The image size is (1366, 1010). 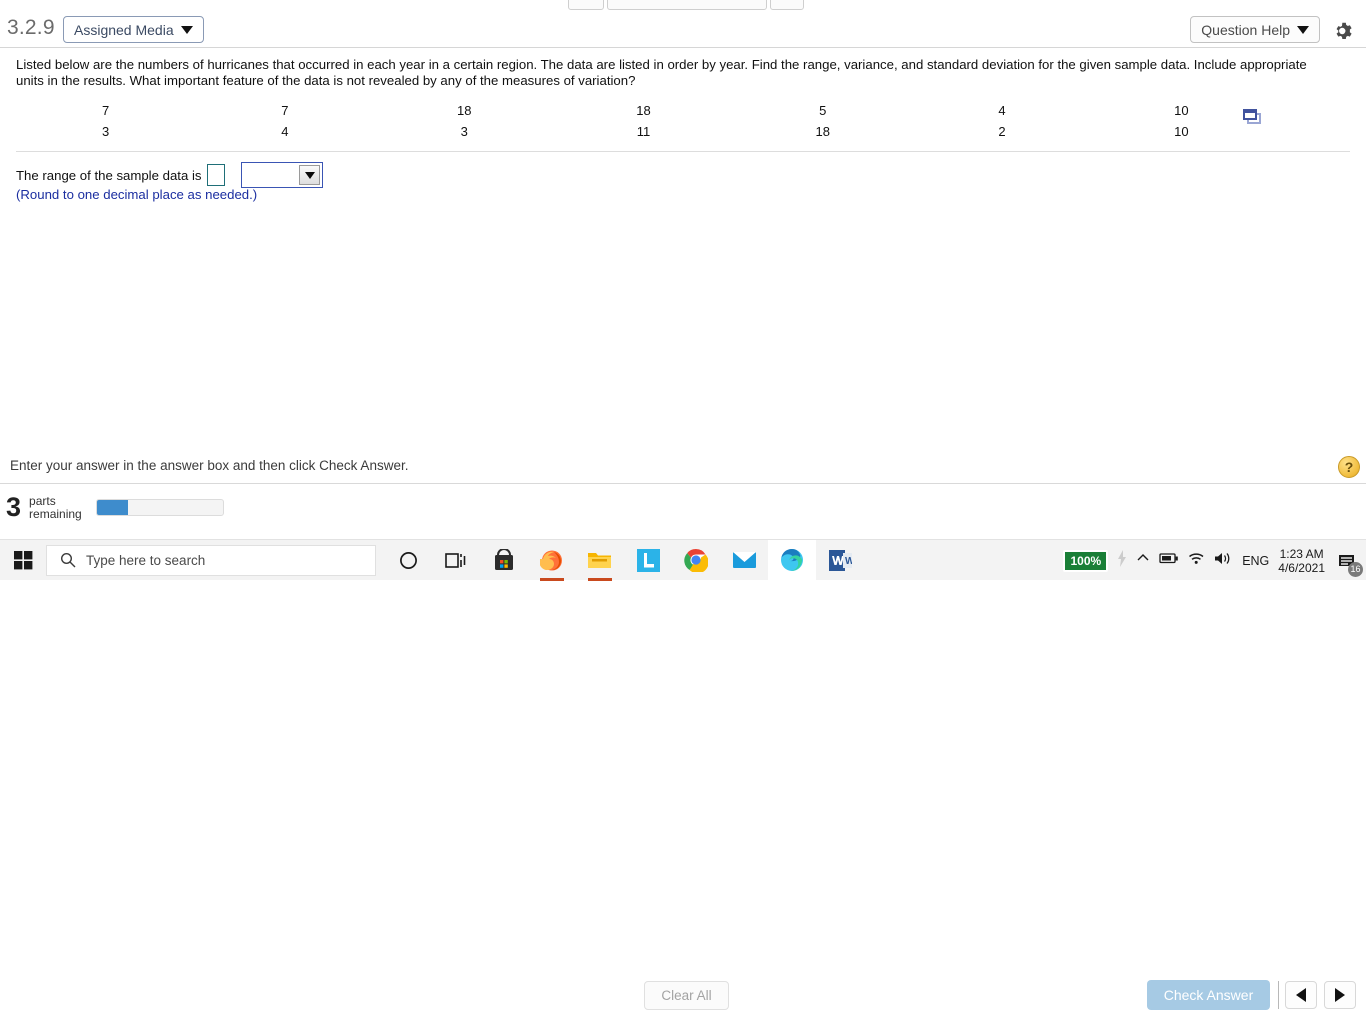 What do you see at coordinates (1253, 117) in the screenshot?
I see `popup-window-icon` at bounding box center [1253, 117].